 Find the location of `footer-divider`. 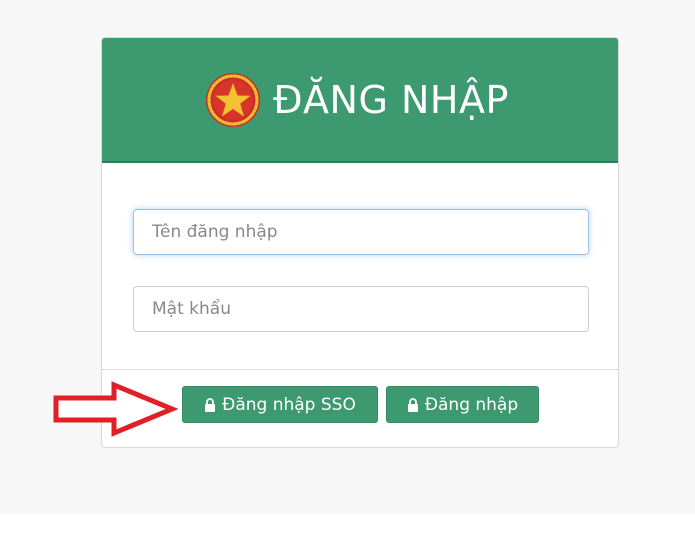

footer-divider is located at coordinates (360, 369).